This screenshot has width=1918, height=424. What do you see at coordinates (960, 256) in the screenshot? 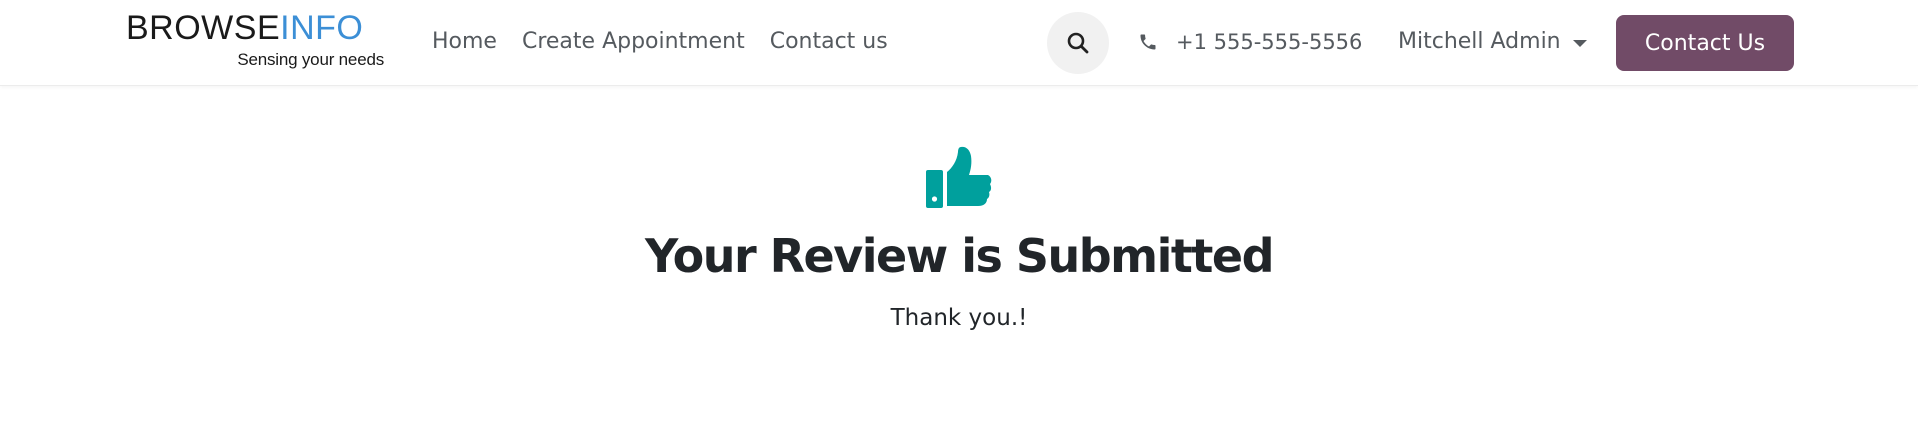
I see `page-title: Your Review is Submitted` at bounding box center [960, 256].